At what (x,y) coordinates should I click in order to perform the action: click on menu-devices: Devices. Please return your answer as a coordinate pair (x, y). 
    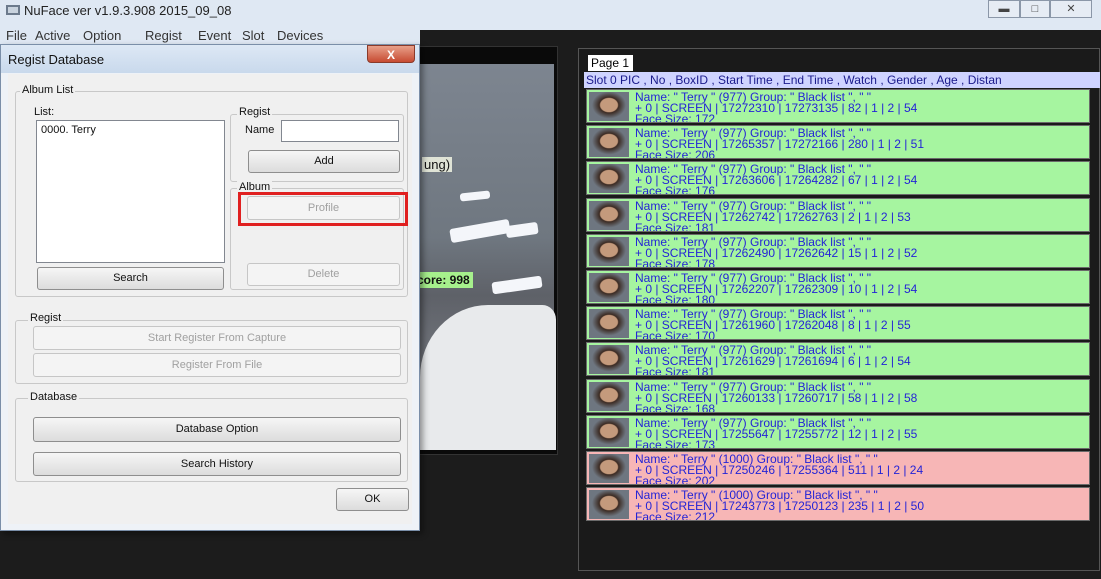
    Looking at the image, I should click on (300, 36).